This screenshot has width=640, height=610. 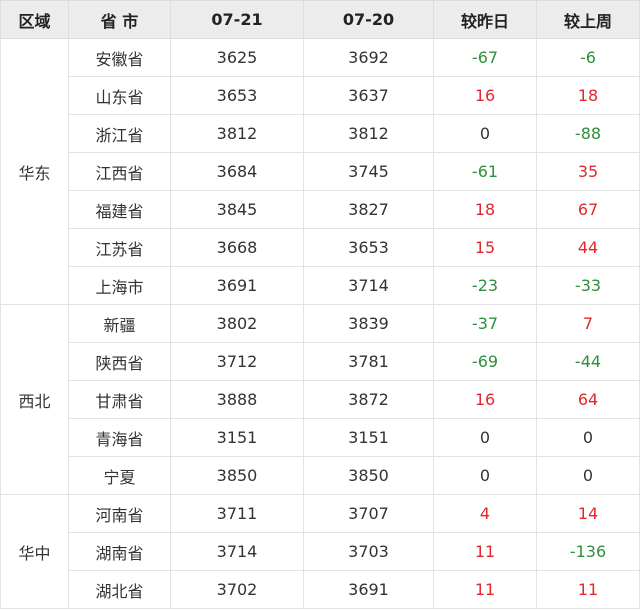 I want to click on price-0720-cell: 3653, so click(x=368, y=247).